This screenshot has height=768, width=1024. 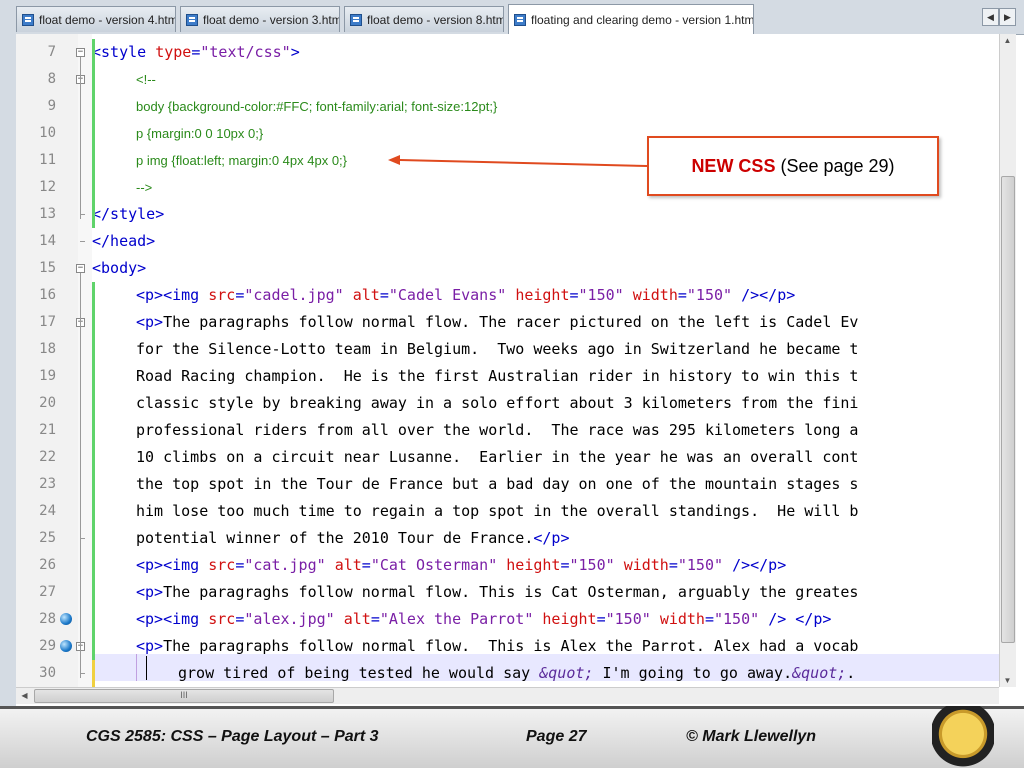 I want to click on tab-float-demo-4: float demo - version 4.html, so click(x=96, y=19).